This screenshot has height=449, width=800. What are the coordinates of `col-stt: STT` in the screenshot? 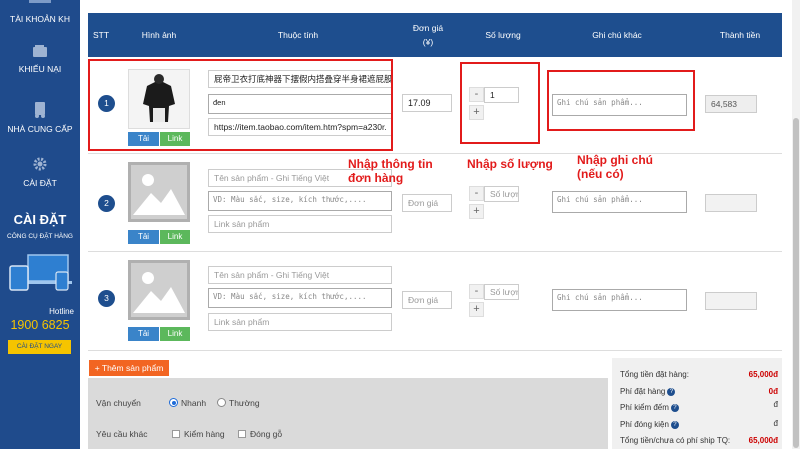 It's located at (101, 35).